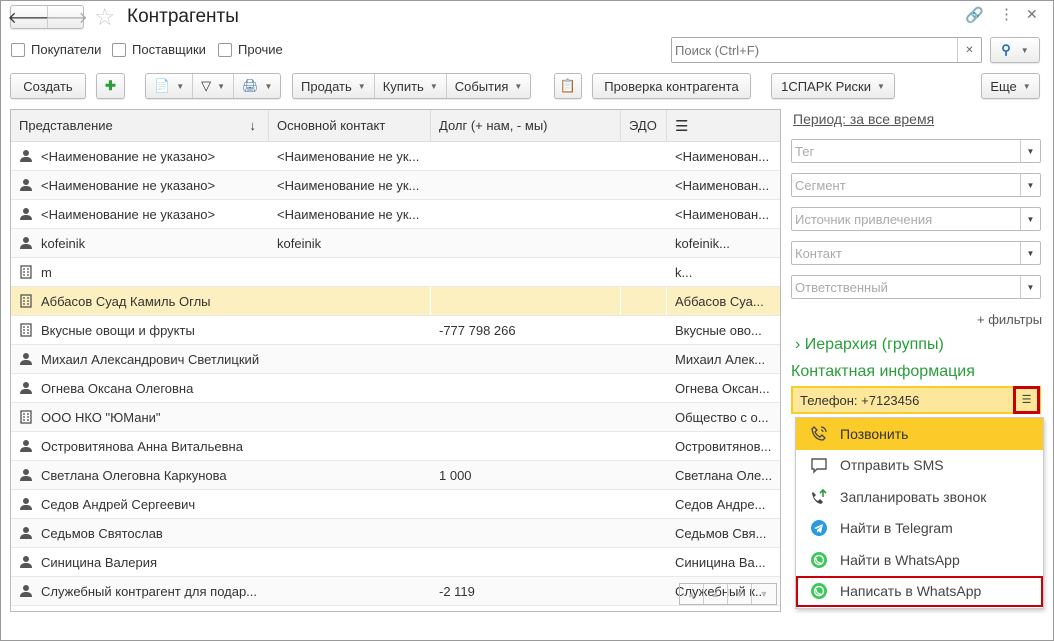 Image resolution: width=1054 pixels, height=641 pixels. Describe the element at coordinates (206, 85) in the screenshot. I see `filter-icon: ▽` at that location.